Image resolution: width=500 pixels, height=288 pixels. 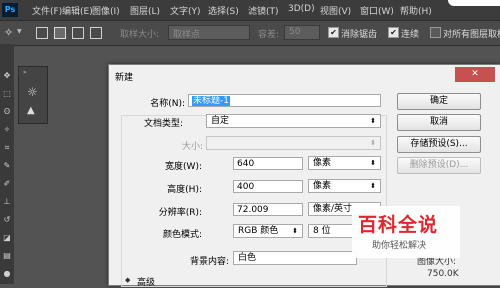 I want to click on bit-depth-value: 8 位, so click(x=322, y=231).